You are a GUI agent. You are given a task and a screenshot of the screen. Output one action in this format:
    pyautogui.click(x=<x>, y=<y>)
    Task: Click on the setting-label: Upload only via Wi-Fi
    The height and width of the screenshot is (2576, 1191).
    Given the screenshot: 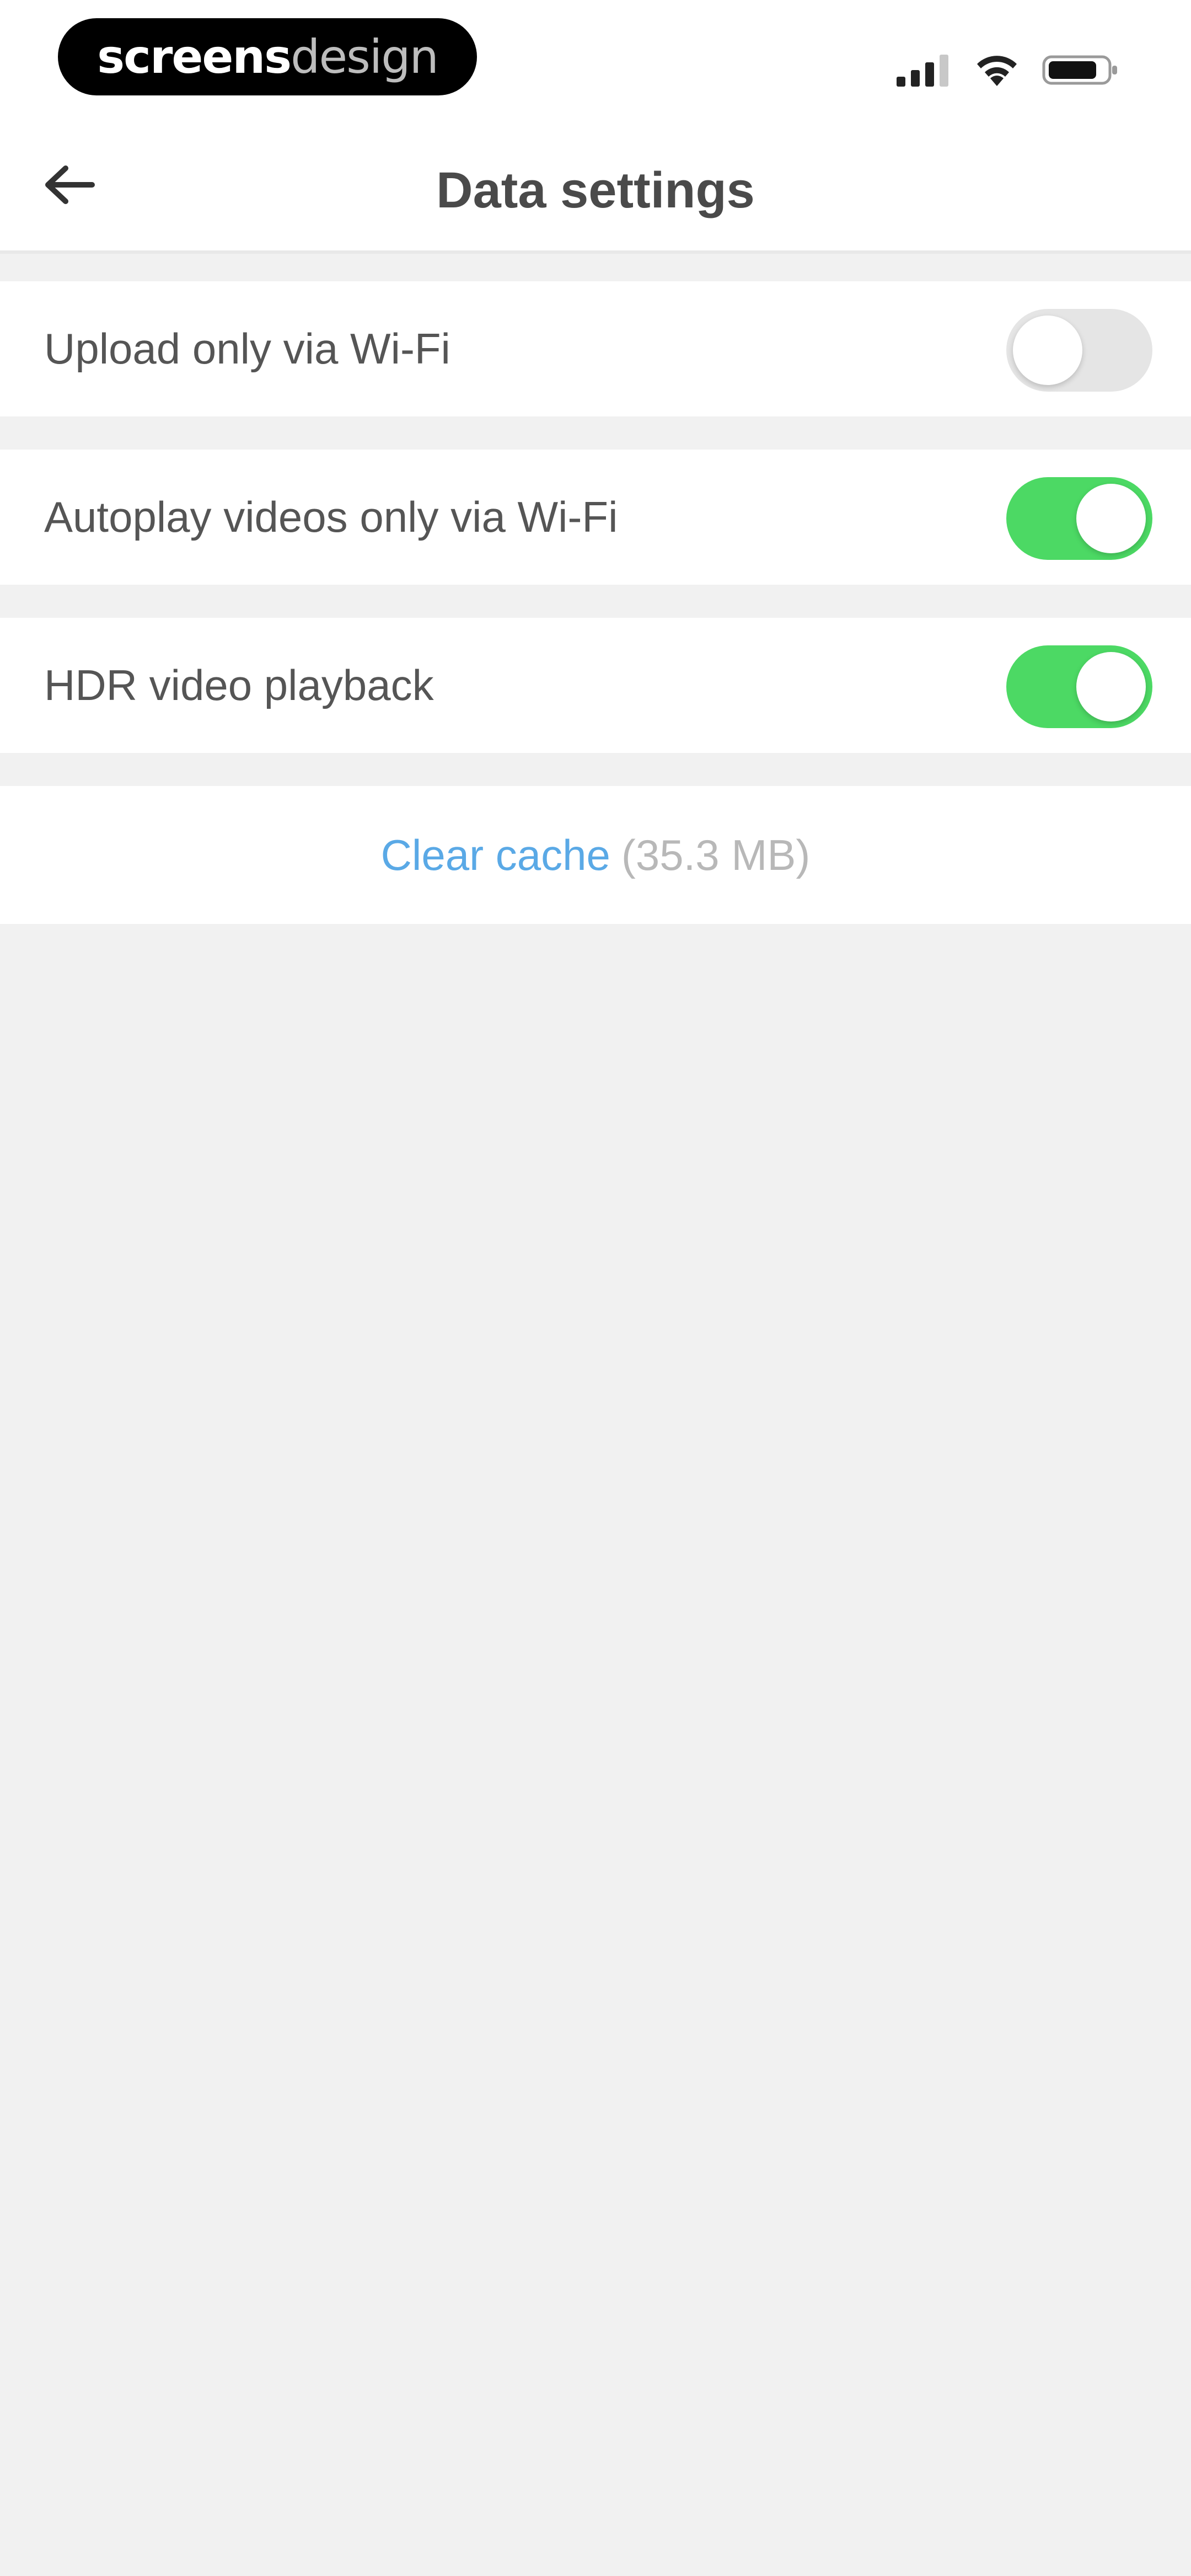 What is the action you would take?
    pyautogui.click(x=247, y=348)
    